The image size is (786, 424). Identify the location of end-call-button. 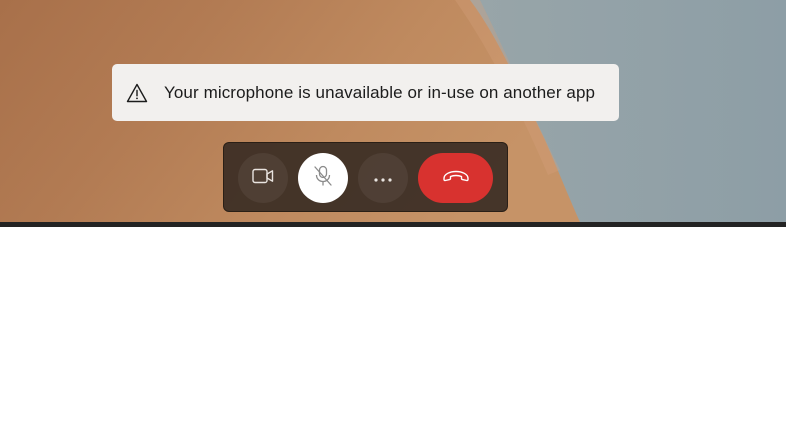
(455, 178).